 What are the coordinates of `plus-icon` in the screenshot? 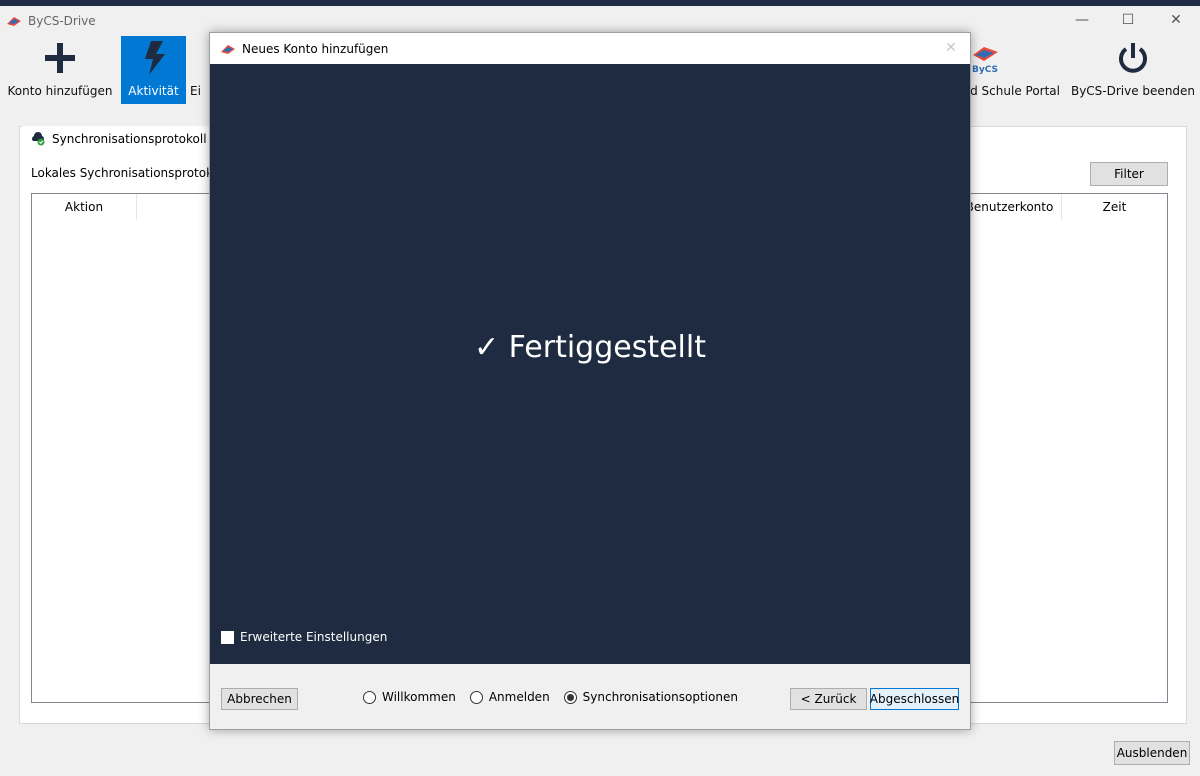 It's located at (60, 58).